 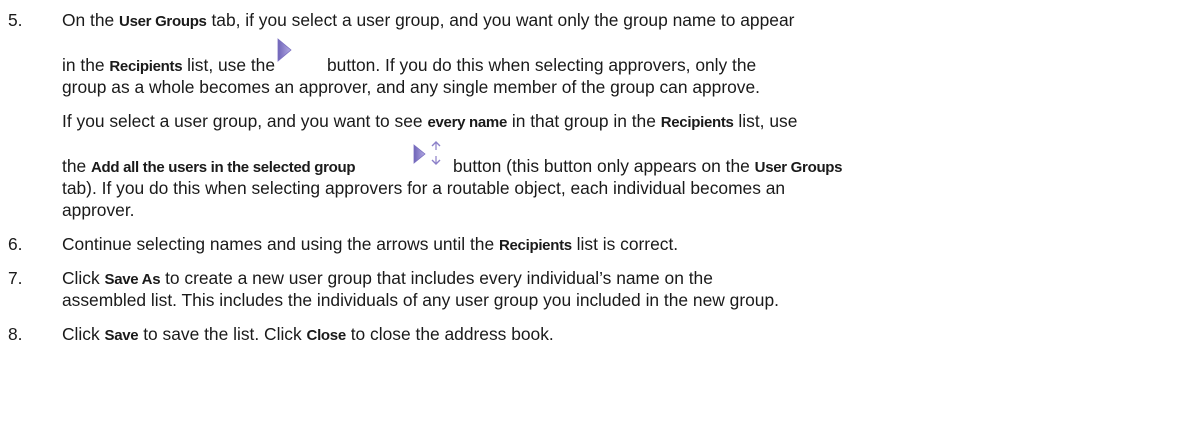 I want to click on step-number: 5., so click(x=15, y=20).